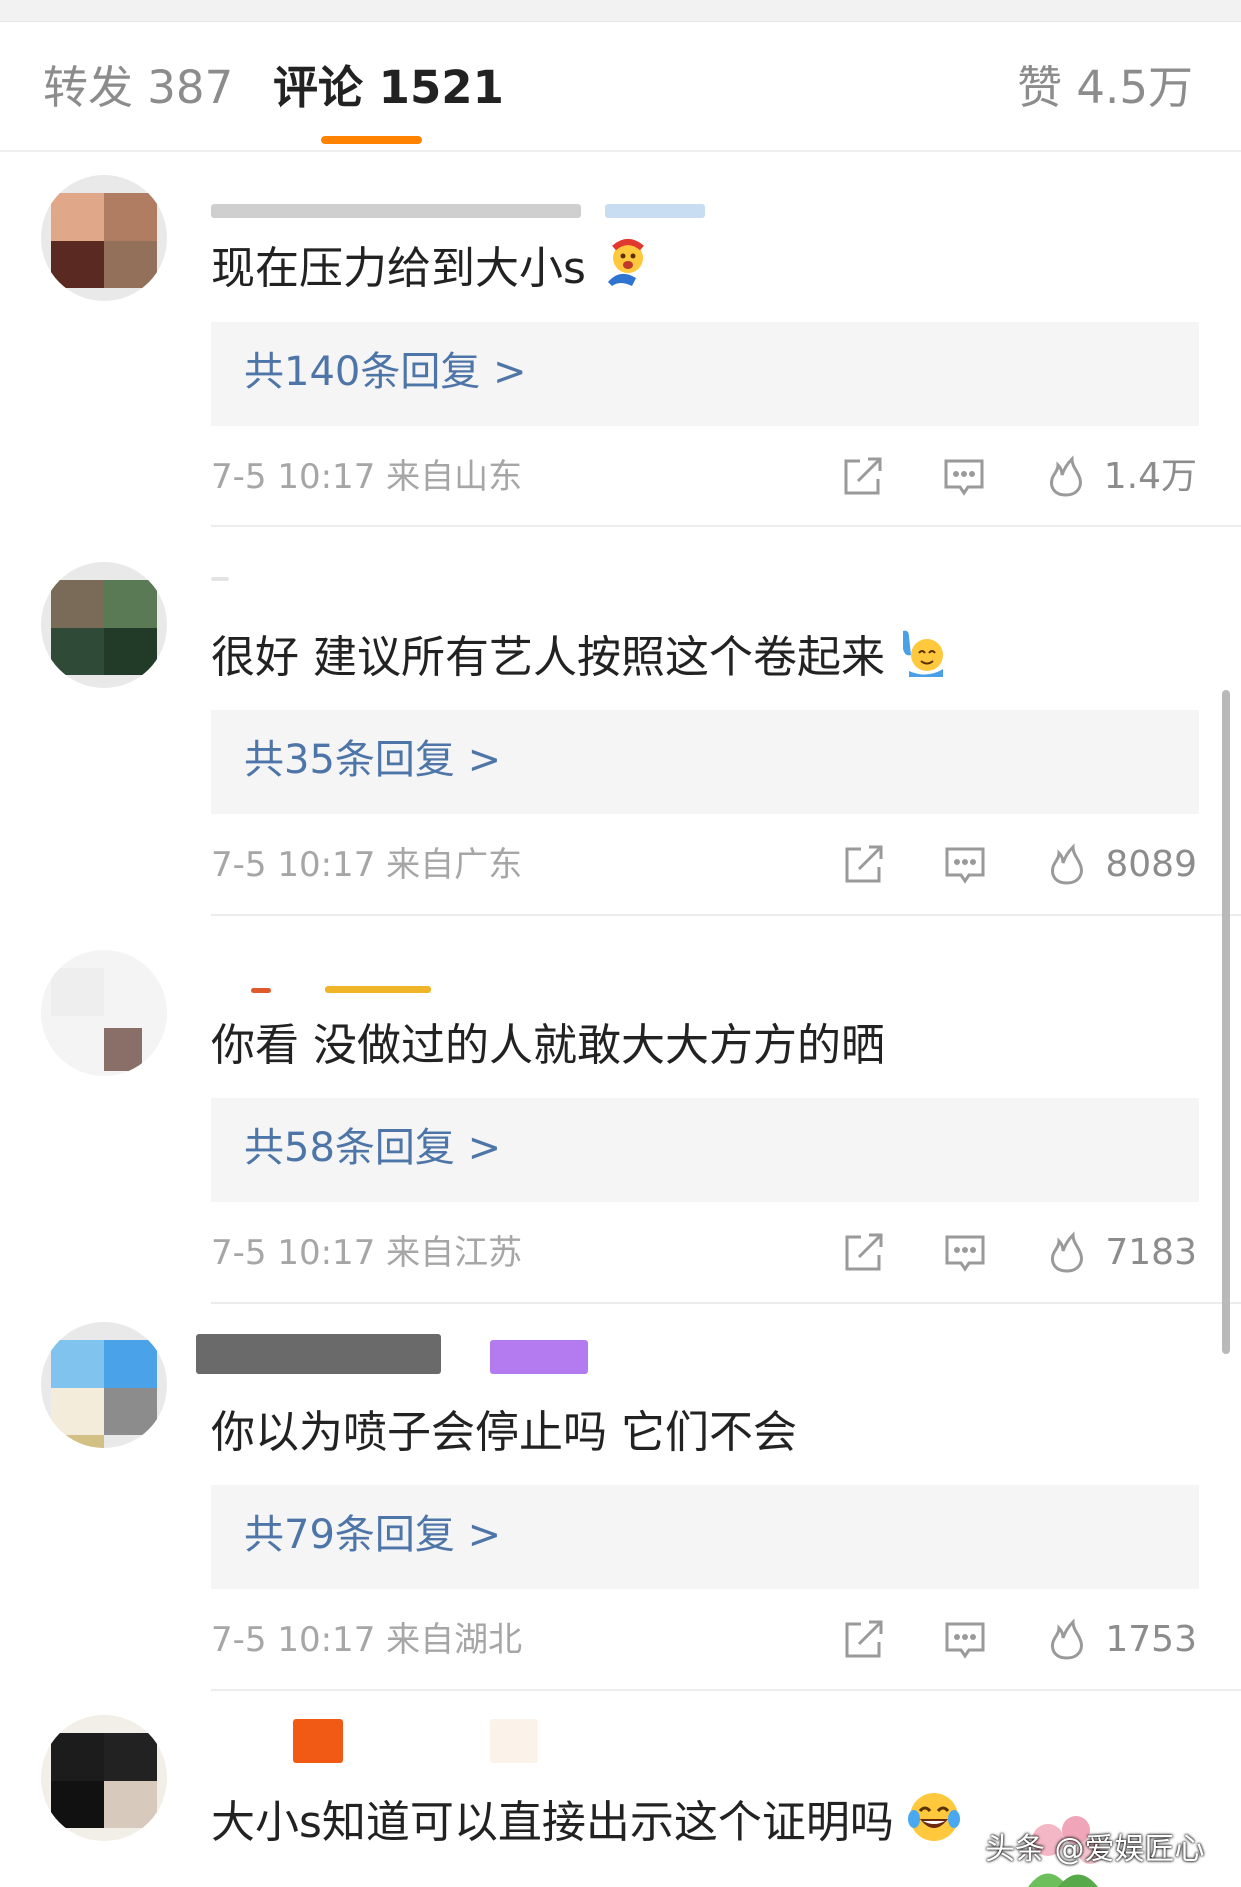  What do you see at coordinates (367, 477) in the screenshot?
I see `comment-meta: 7-5 10:17 来自山东` at bounding box center [367, 477].